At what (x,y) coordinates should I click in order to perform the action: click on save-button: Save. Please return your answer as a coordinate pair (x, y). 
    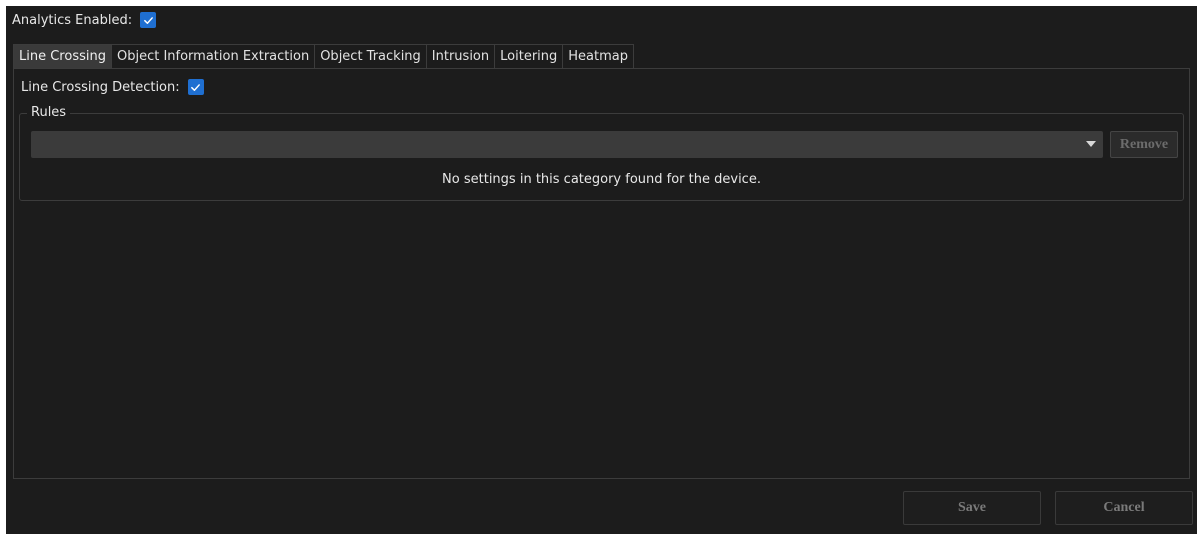
    Looking at the image, I should click on (972, 508).